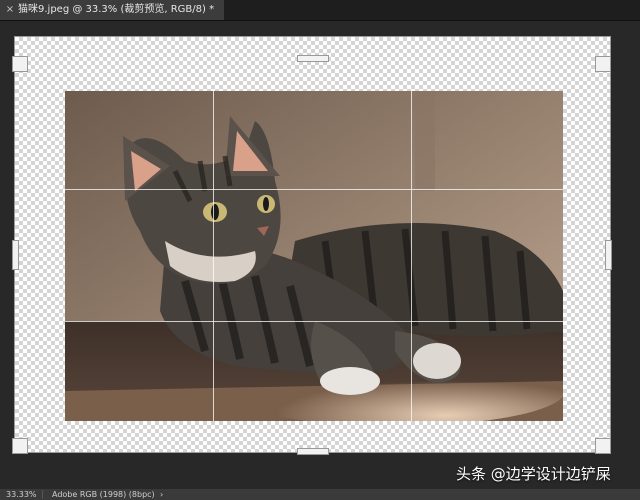 This screenshot has width=640, height=500. I want to click on zoom-level: 33.33%, so click(21, 494).